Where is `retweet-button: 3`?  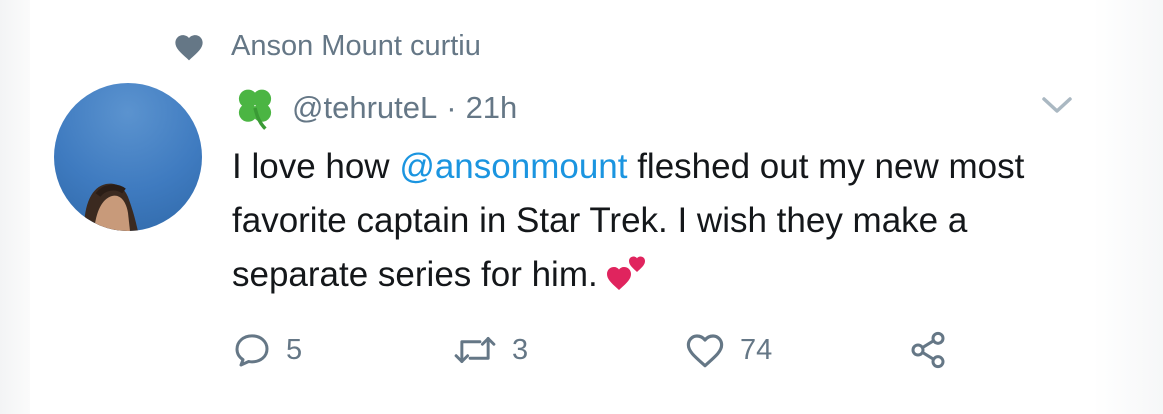 retweet-button: 3 is located at coordinates (490, 350).